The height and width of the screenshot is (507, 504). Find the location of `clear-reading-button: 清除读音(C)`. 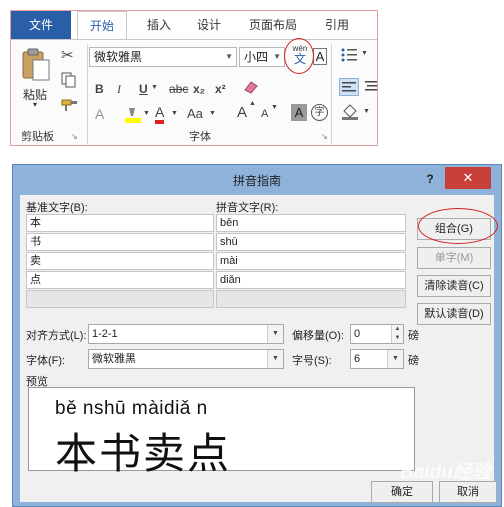

clear-reading-button: 清除读音(C) is located at coordinates (454, 286).